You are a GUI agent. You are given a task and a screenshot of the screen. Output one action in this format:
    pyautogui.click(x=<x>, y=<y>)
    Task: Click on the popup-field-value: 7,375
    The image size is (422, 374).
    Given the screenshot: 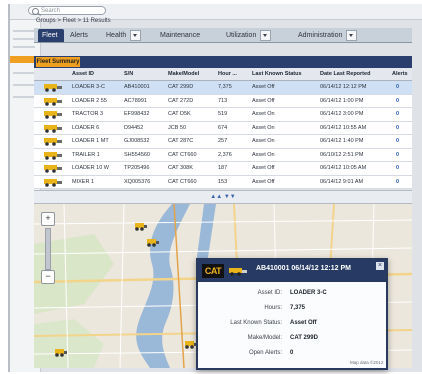 What is the action you would take?
    pyautogui.click(x=298, y=308)
    